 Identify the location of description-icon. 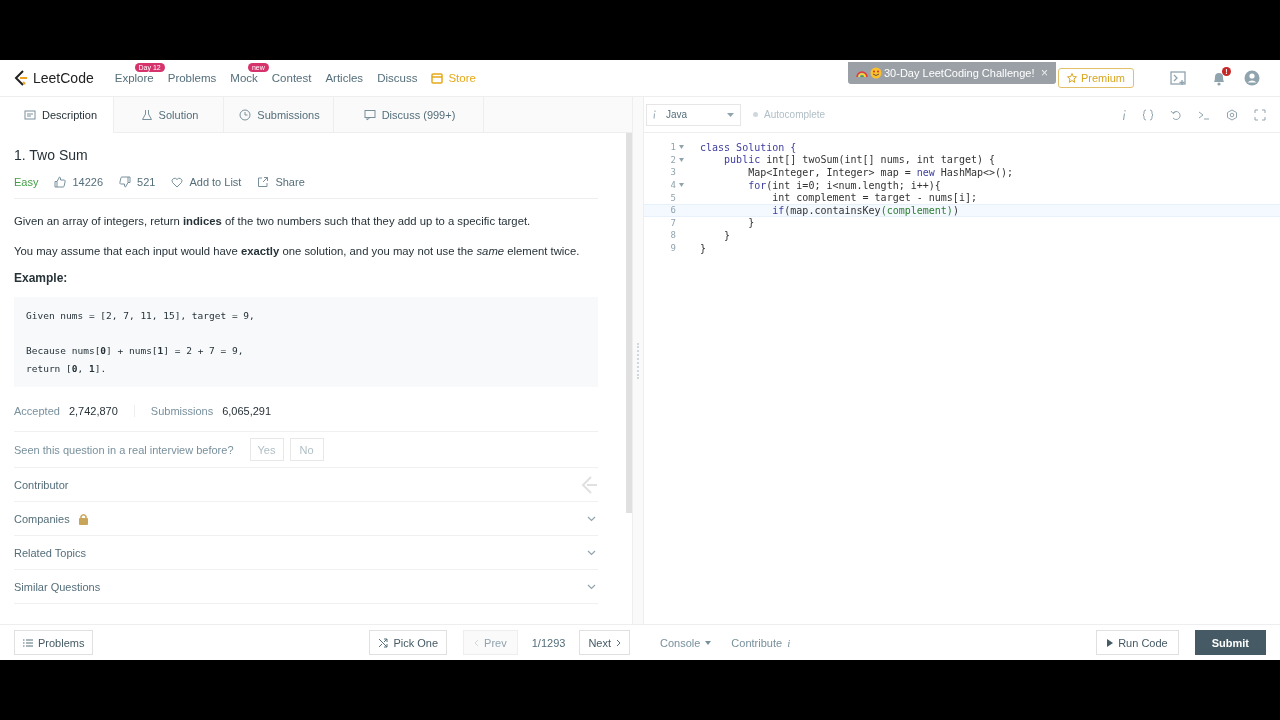
(30, 115).